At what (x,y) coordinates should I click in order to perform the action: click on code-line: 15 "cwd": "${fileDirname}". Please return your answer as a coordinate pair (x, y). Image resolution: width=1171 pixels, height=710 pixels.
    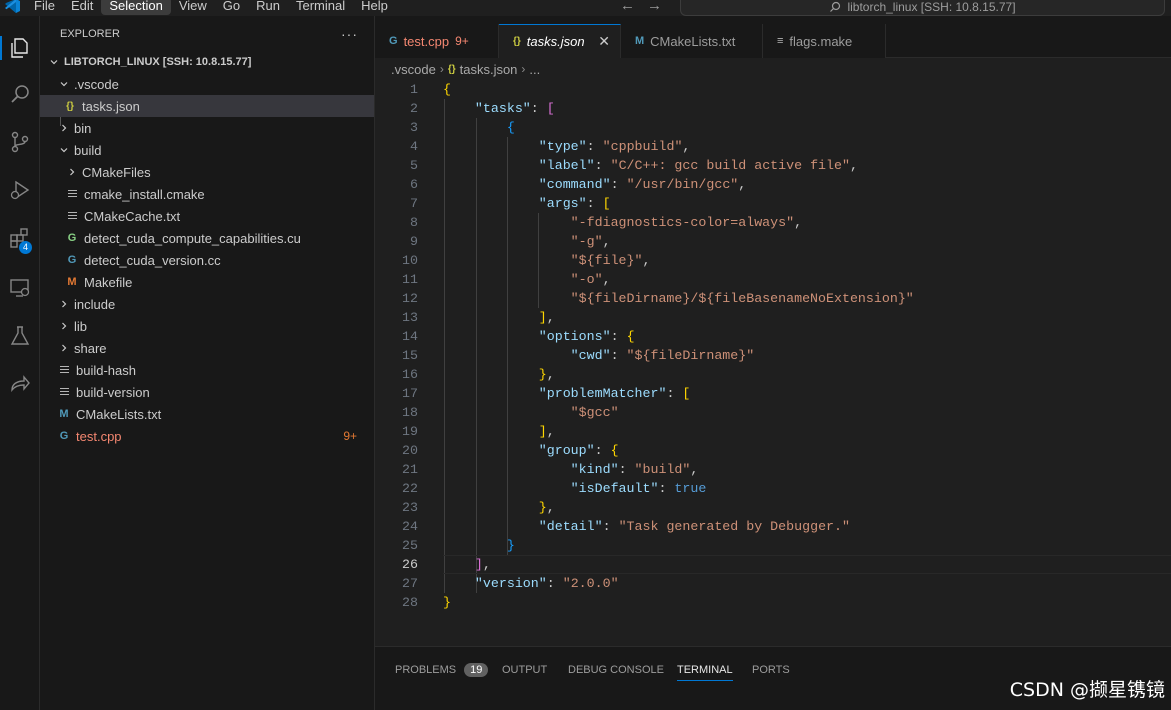
    Looking at the image, I should click on (773, 355).